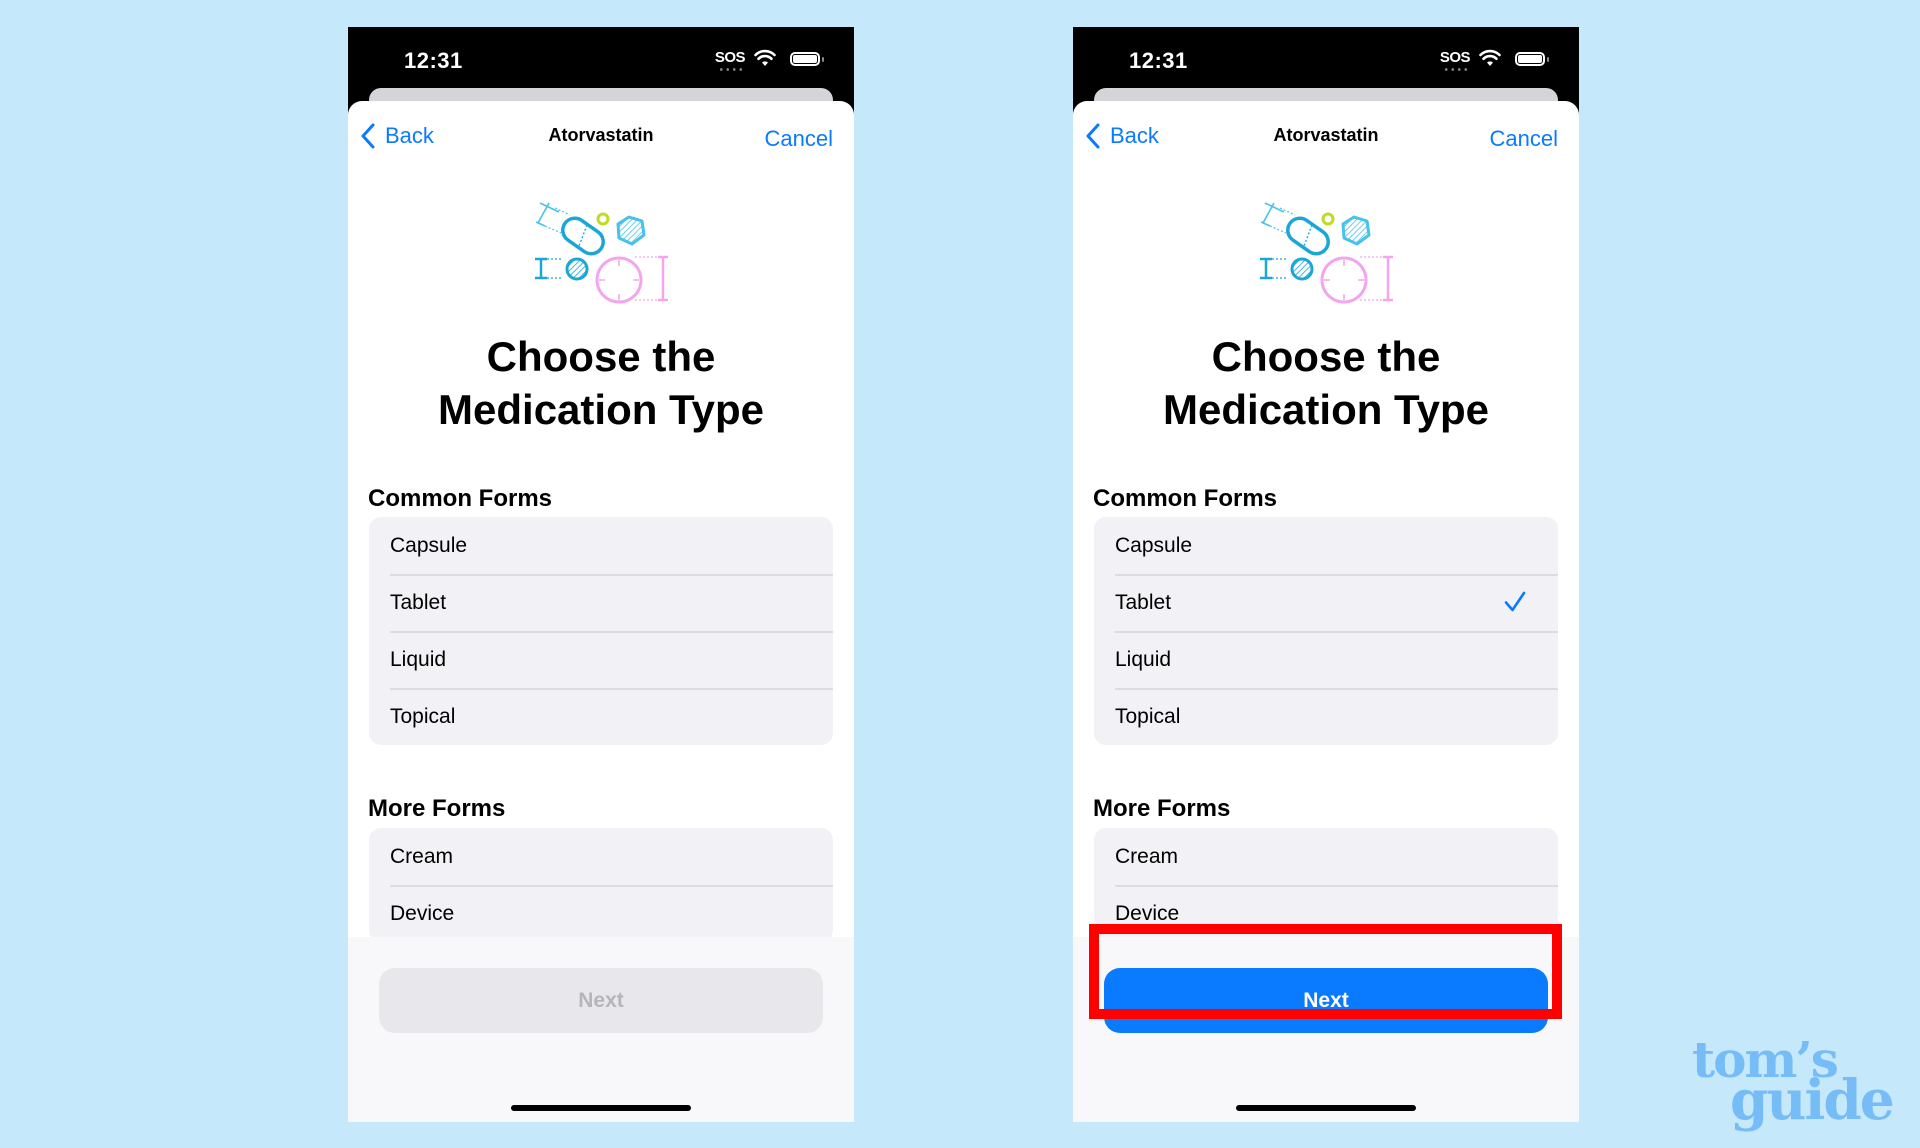  Describe the element at coordinates (1515, 601) in the screenshot. I see `checkmark-icon` at that location.